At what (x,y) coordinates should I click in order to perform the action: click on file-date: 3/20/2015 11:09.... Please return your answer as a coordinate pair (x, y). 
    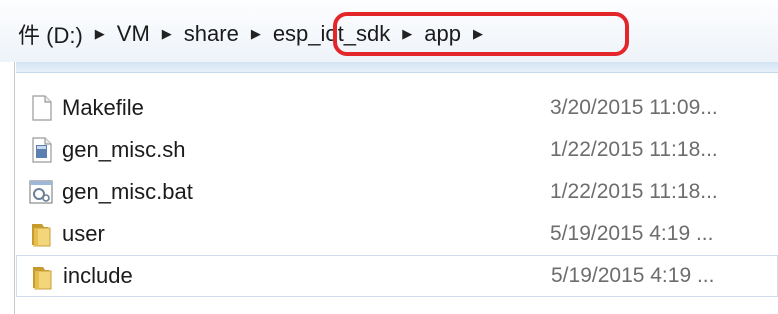
    Looking at the image, I should click on (634, 107).